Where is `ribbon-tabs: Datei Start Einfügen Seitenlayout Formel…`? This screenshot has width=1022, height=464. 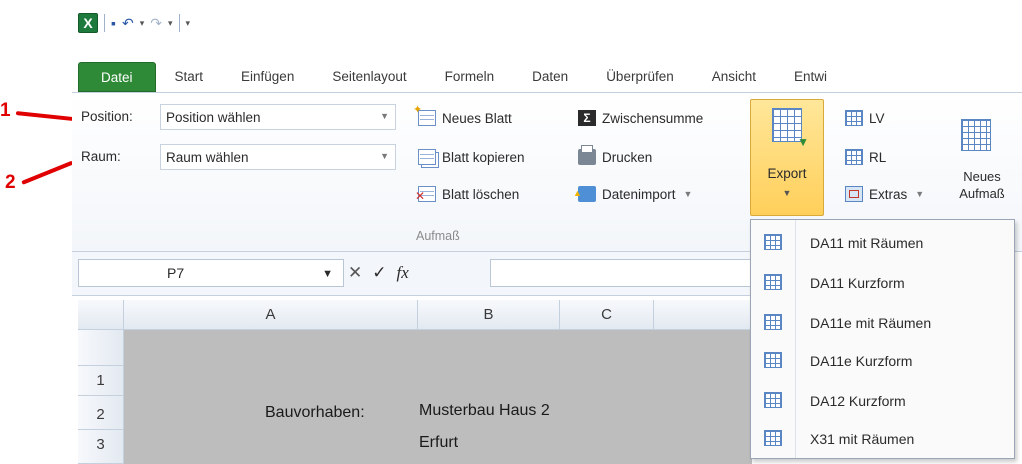 ribbon-tabs: Datei Start Einfügen Seitenlayout Formel… is located at coordinates (462, 75).